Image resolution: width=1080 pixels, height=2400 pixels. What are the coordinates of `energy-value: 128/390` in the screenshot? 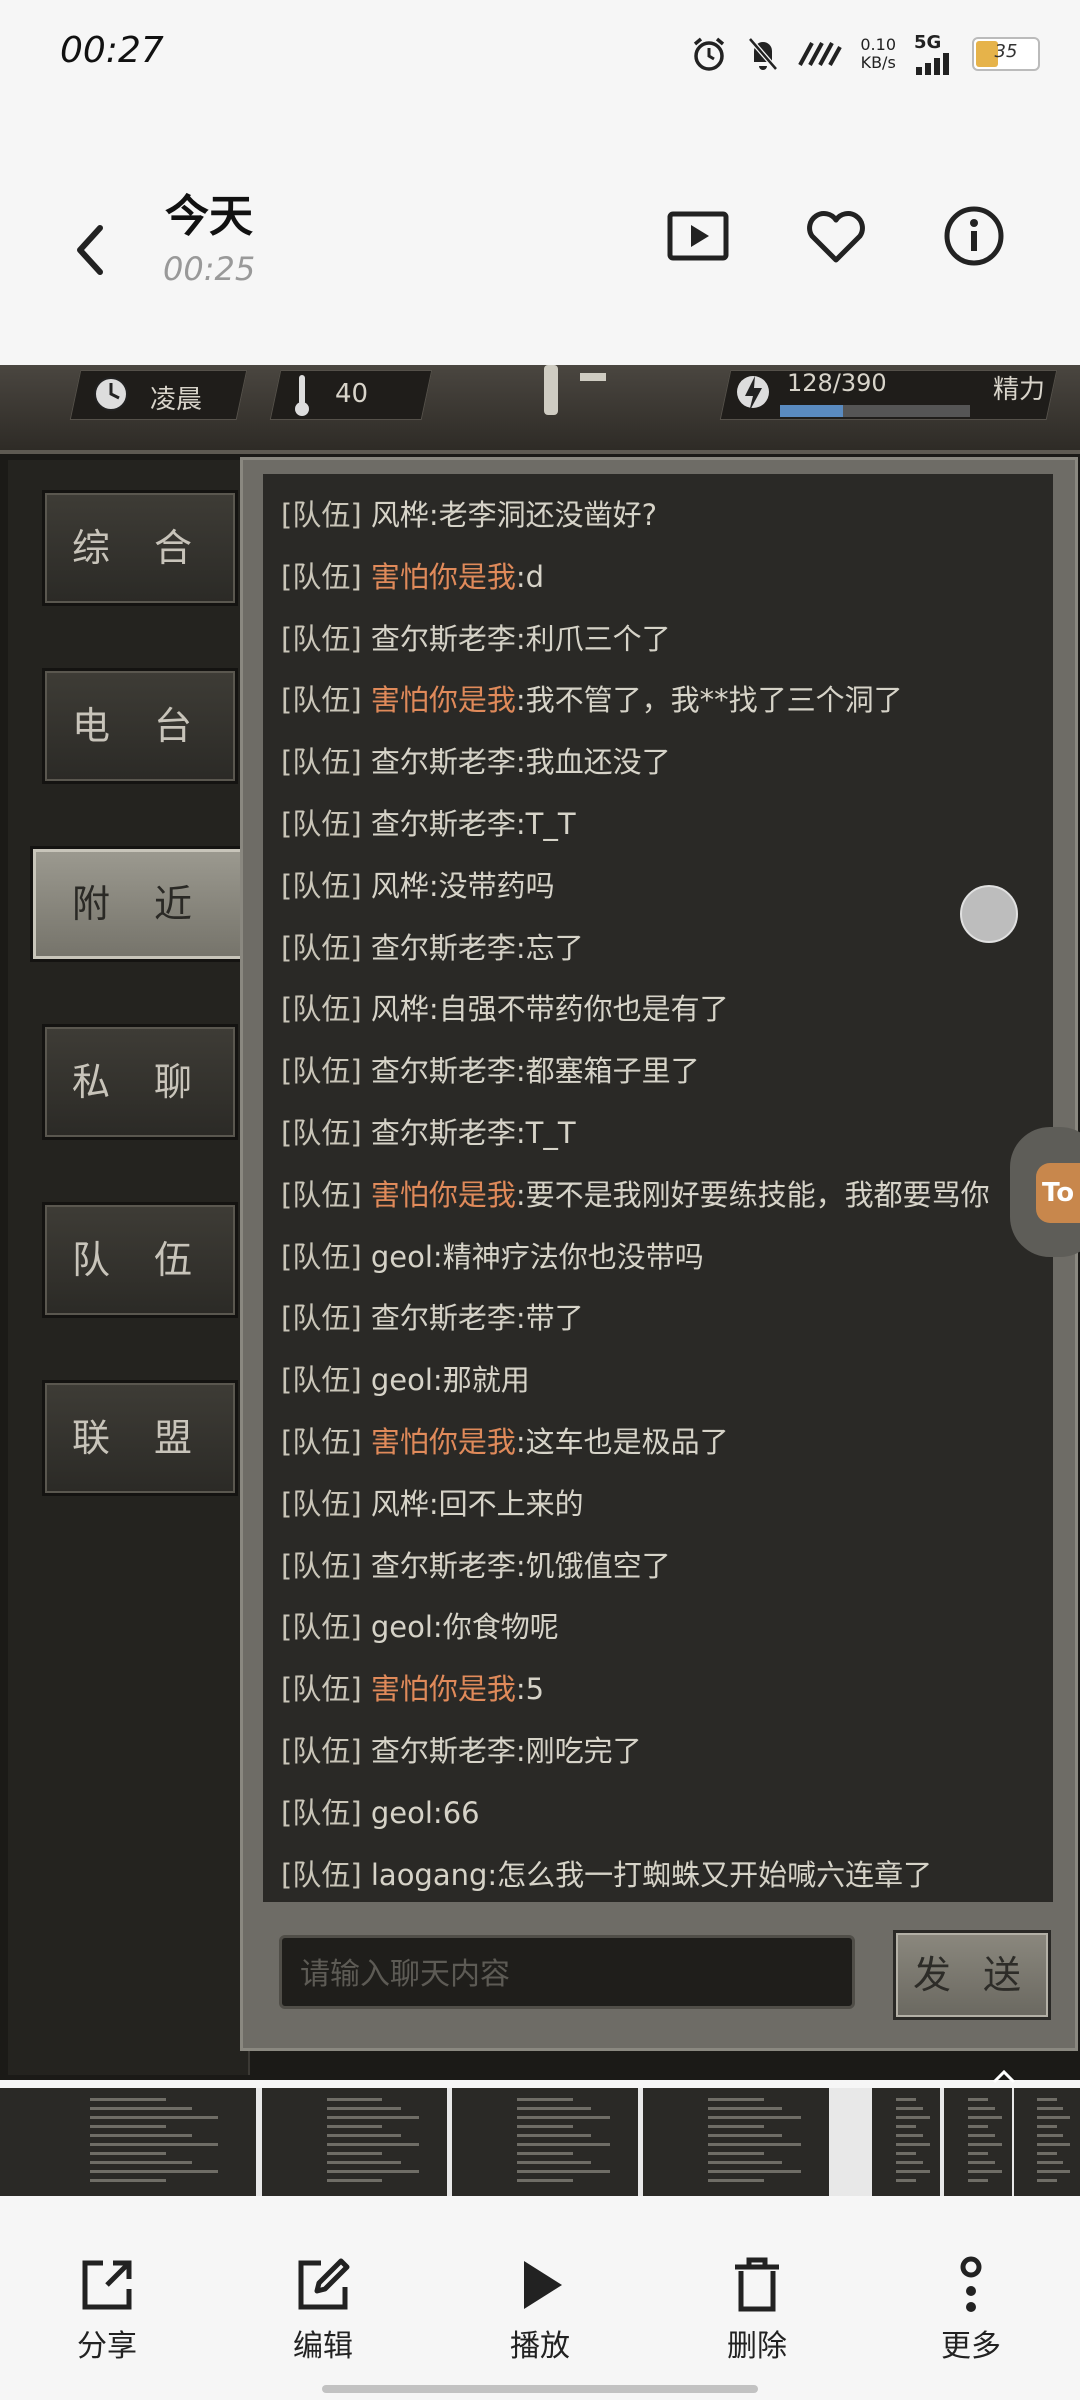 It's located at (837, 383).